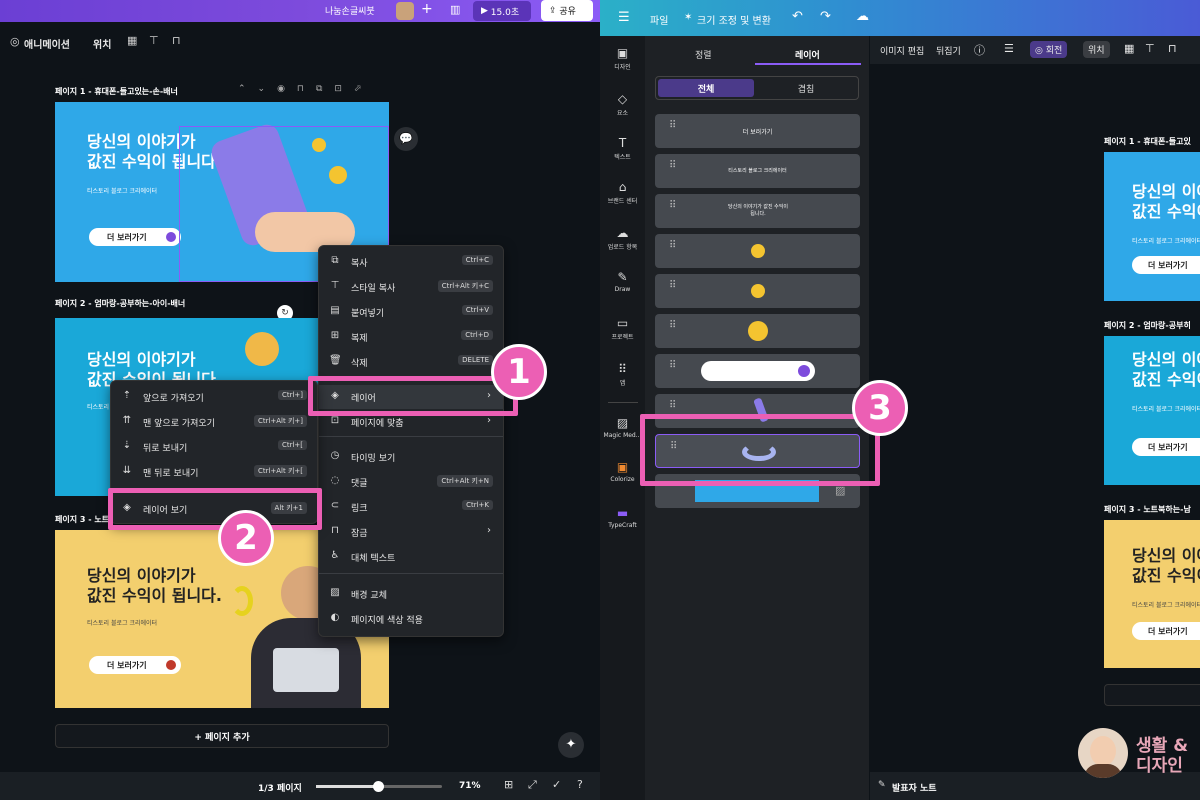 This screenshot has height=800, width=1200. I want to click on step-badge-3: 3, so click(880, 408).